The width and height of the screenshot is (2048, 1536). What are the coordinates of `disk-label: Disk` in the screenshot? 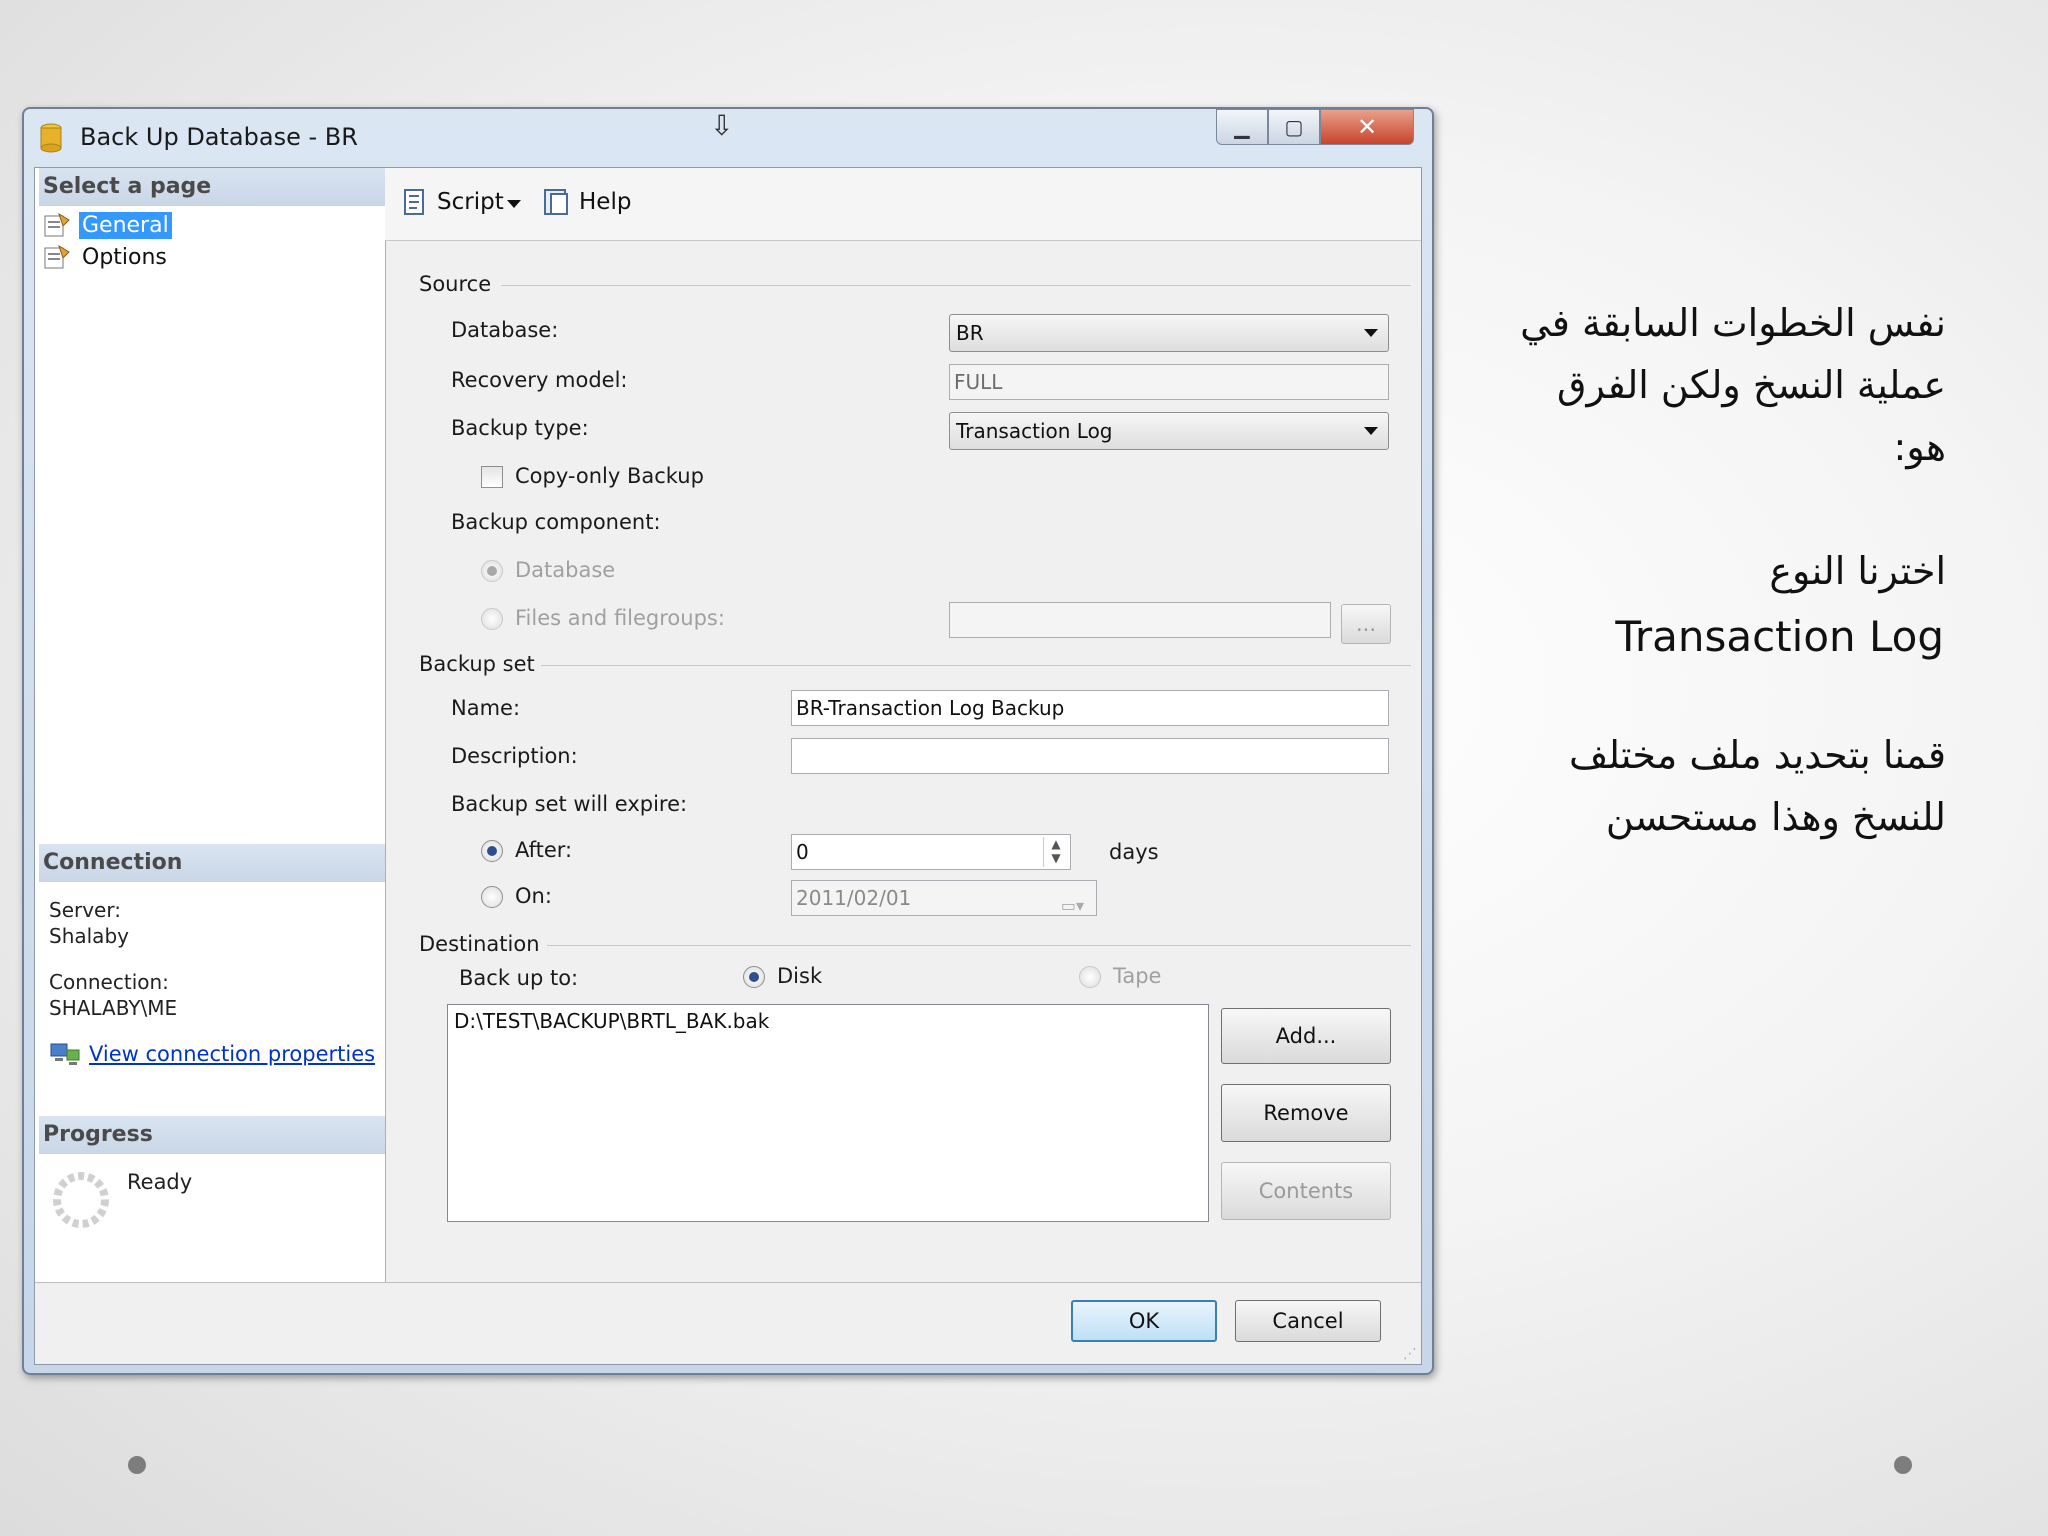 It's located at (800, 976).